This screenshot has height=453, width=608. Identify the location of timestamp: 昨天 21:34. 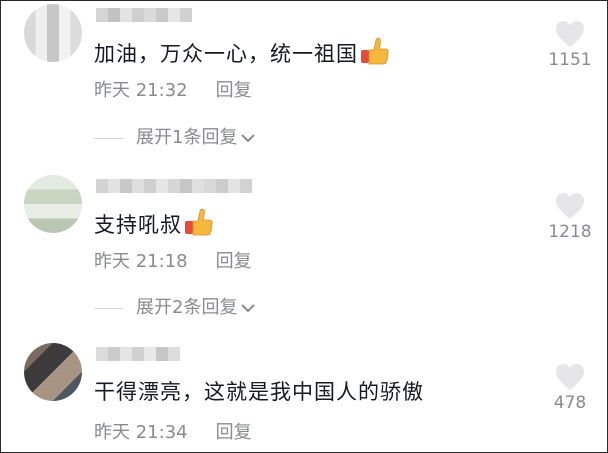
(141, 432).